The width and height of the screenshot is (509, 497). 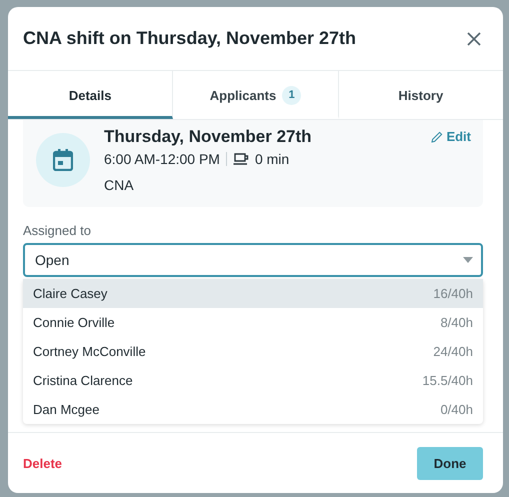 What do you see at coordinates (451, 135) in the screenshot?
I see `edit-link: Edit` at bounding box center [451, 135].